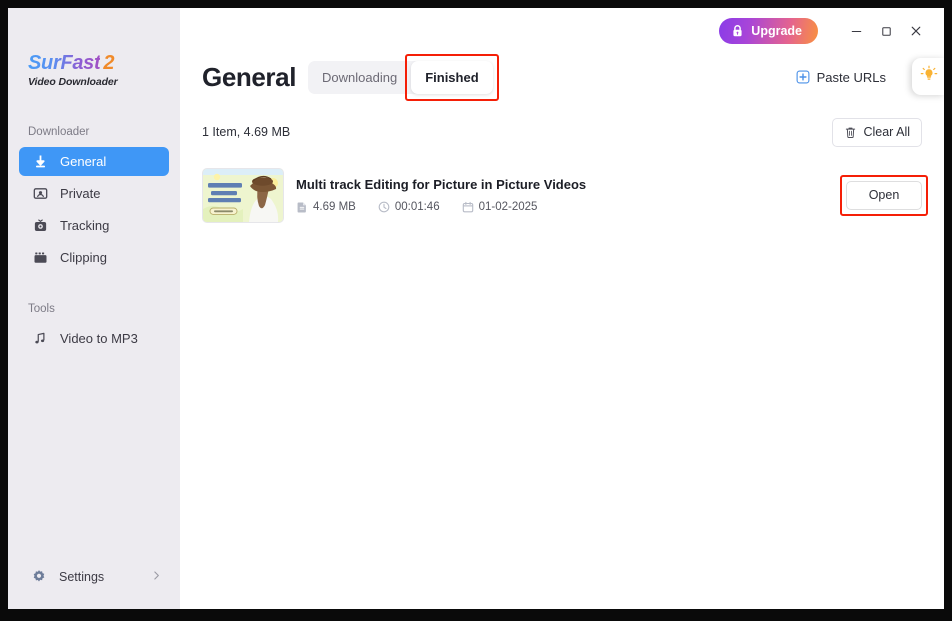  I want to click on sidebar-item-clipping: Clipping, so click(94, 257).